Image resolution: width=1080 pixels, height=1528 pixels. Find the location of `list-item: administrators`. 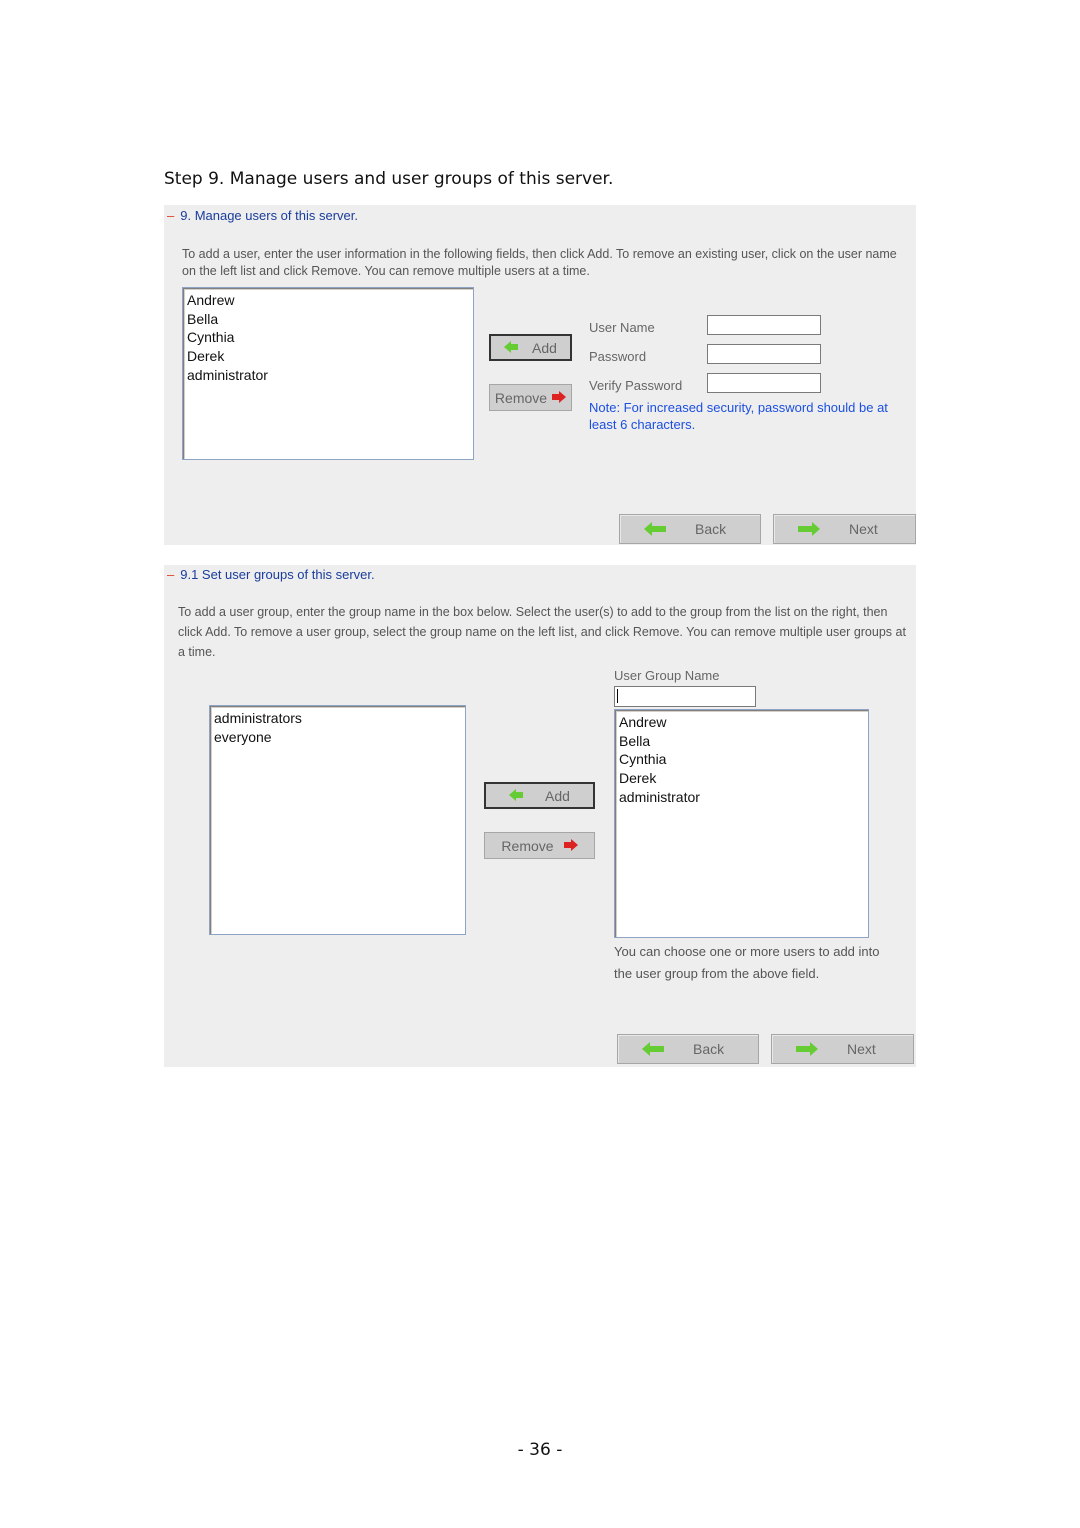

list-item: administrators is located at coordinates (337, 718).